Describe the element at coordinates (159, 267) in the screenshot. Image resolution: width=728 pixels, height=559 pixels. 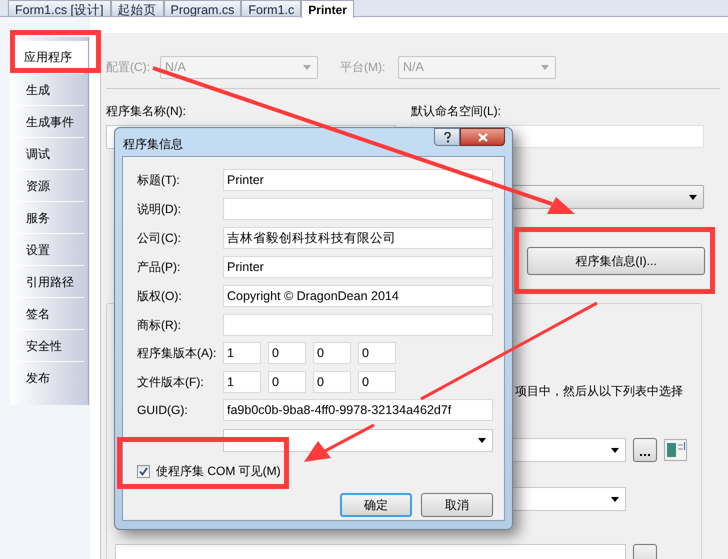
I see `field-label: 产品(P):` at that location.